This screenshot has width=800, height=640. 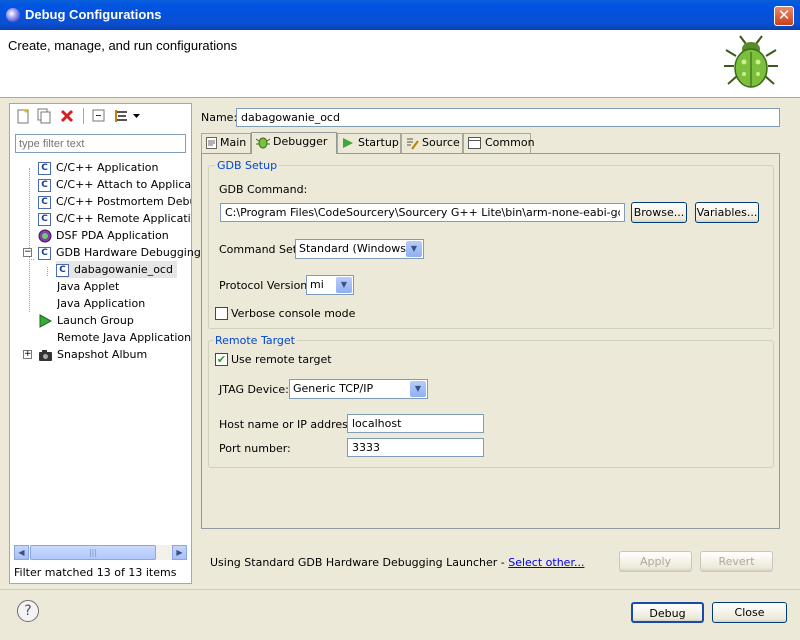 What do you see at coordinates (221, 313) in the screenshot?
I see `verbose-checkbox` at bounding box center [221, 313].